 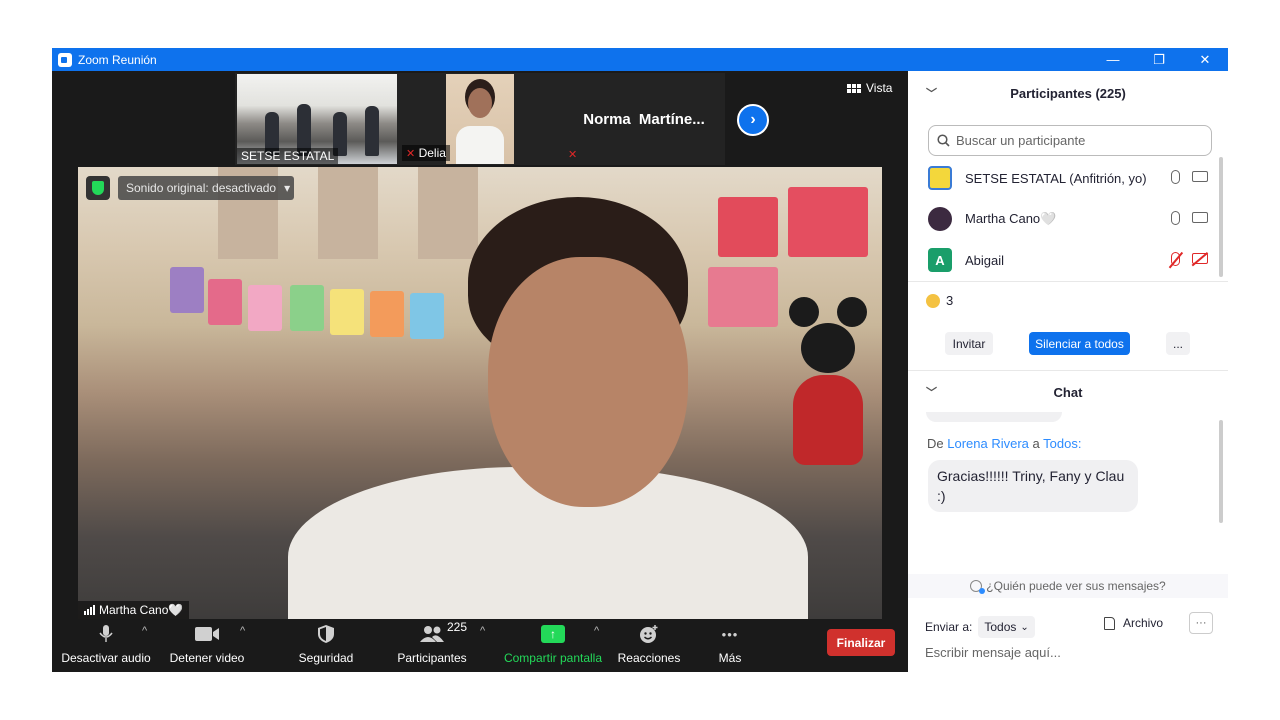 What do you see at coordinates (432, 634) in the screenshot?
I see `participants-icon` at bounding box center [432, 634].